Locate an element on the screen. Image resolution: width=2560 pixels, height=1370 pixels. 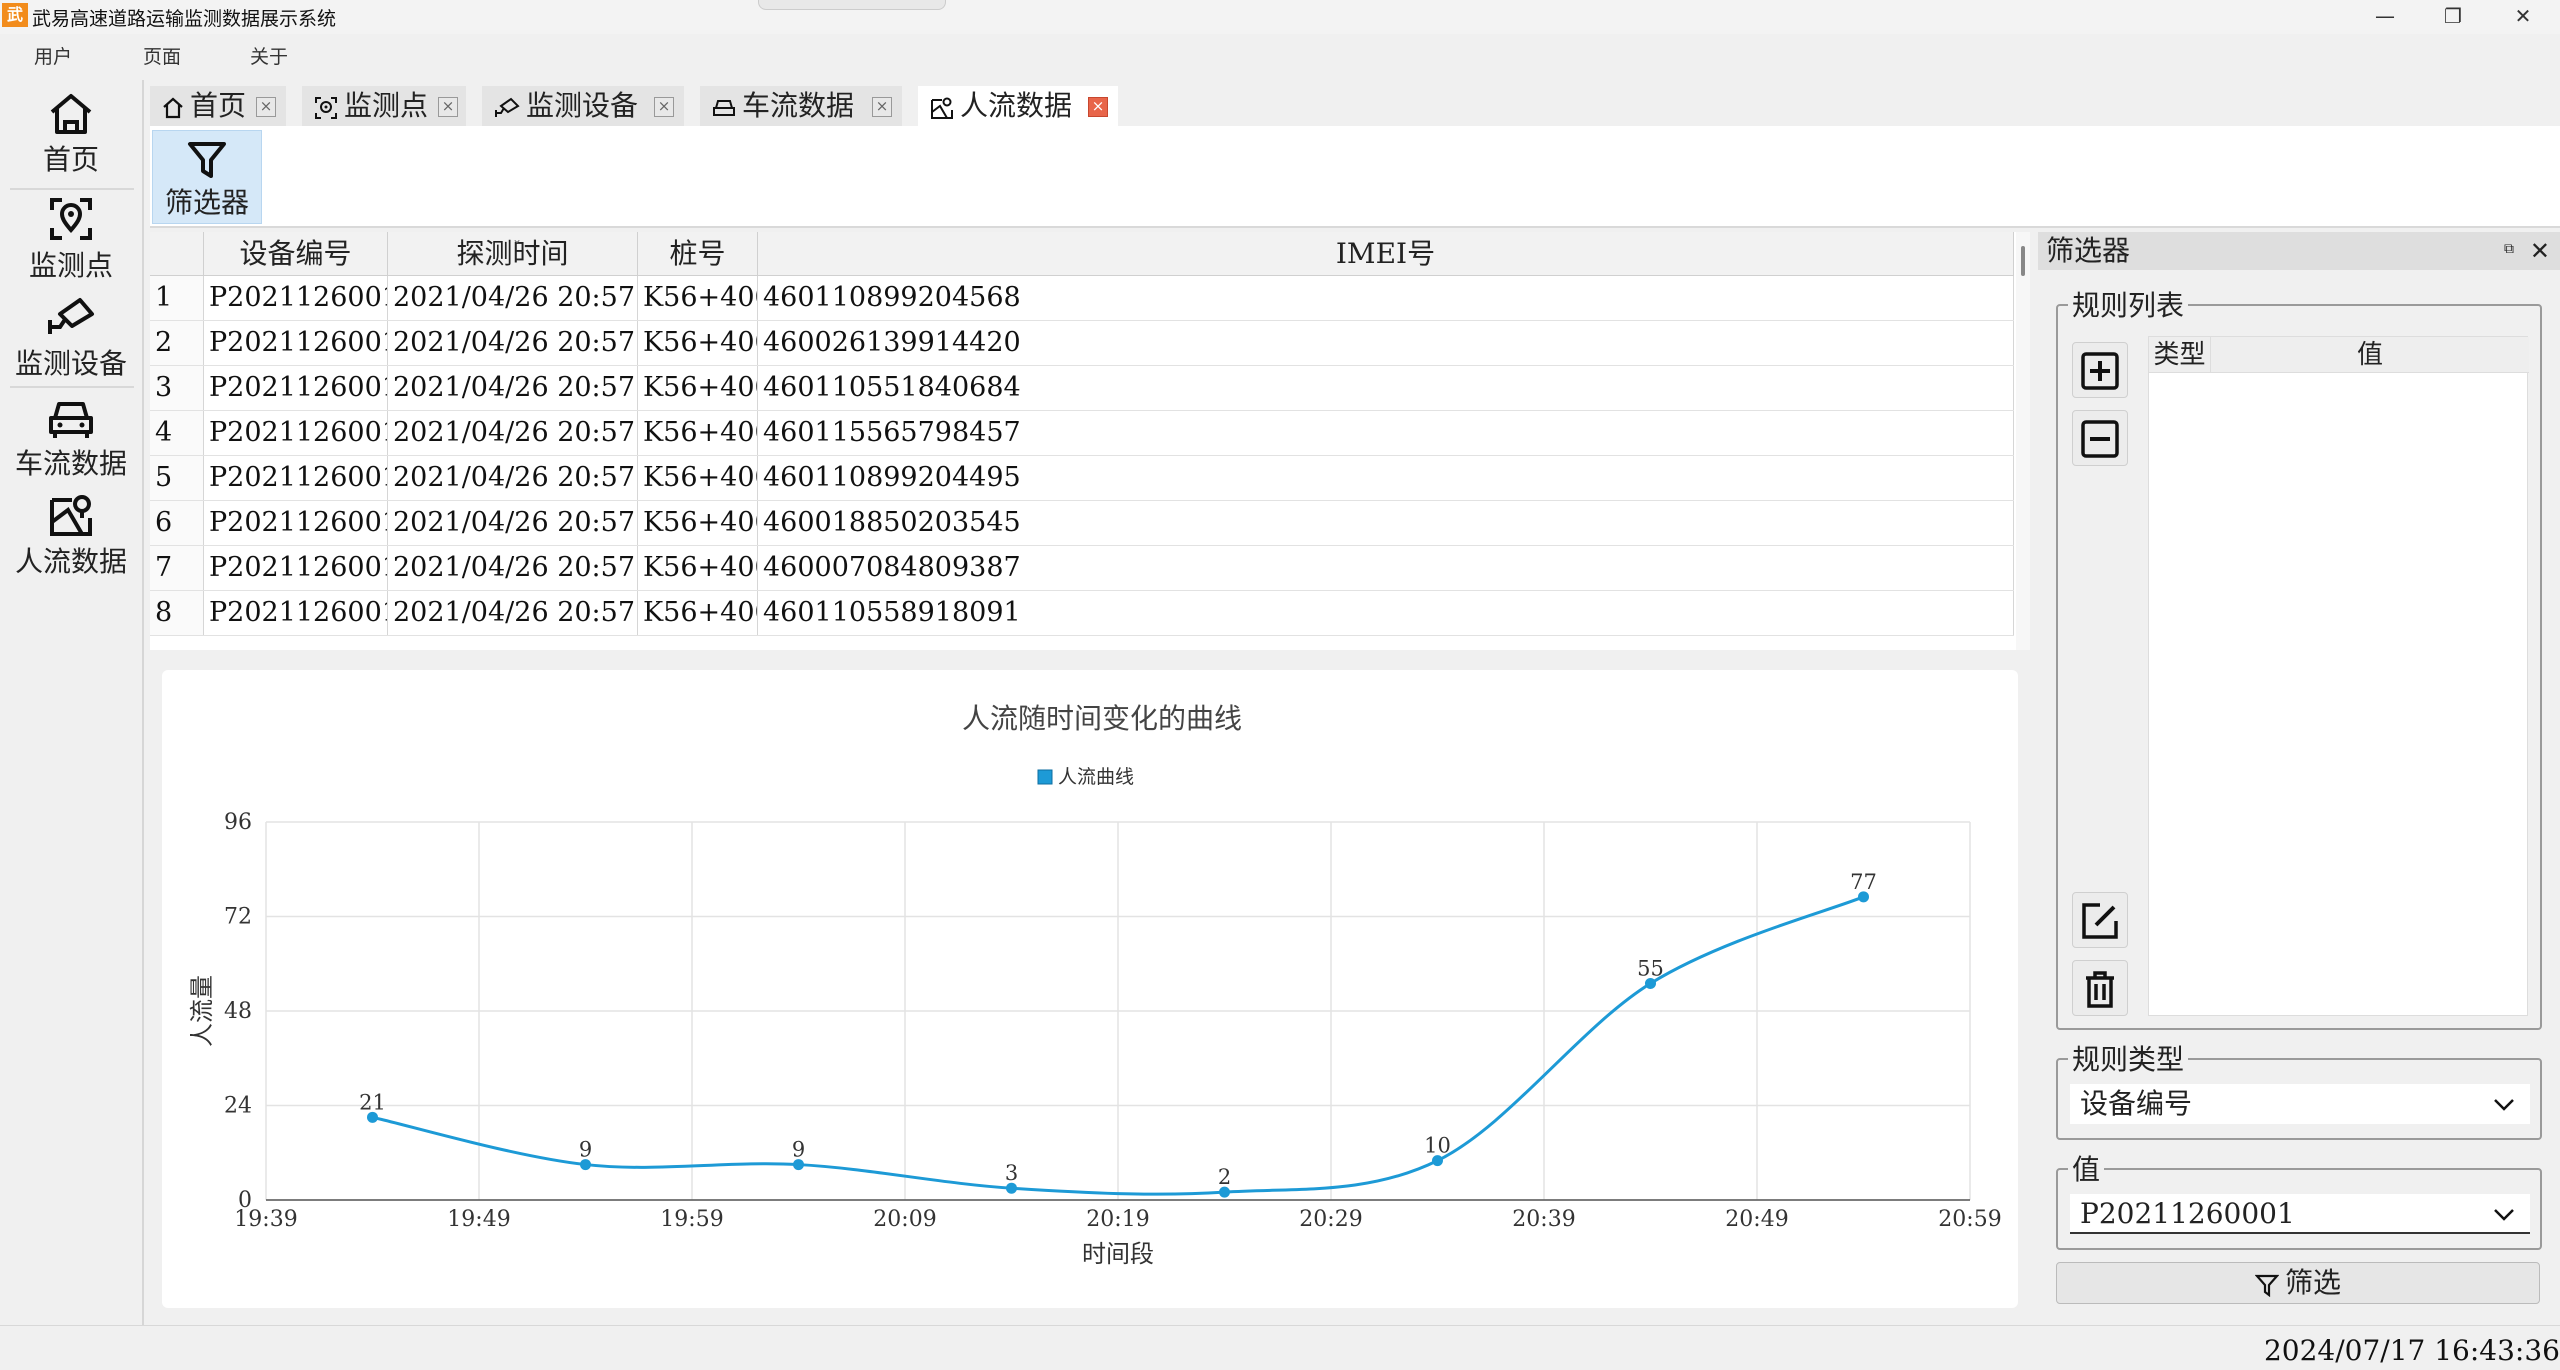
minimize-button: — is located at coordinates (2385, 17).